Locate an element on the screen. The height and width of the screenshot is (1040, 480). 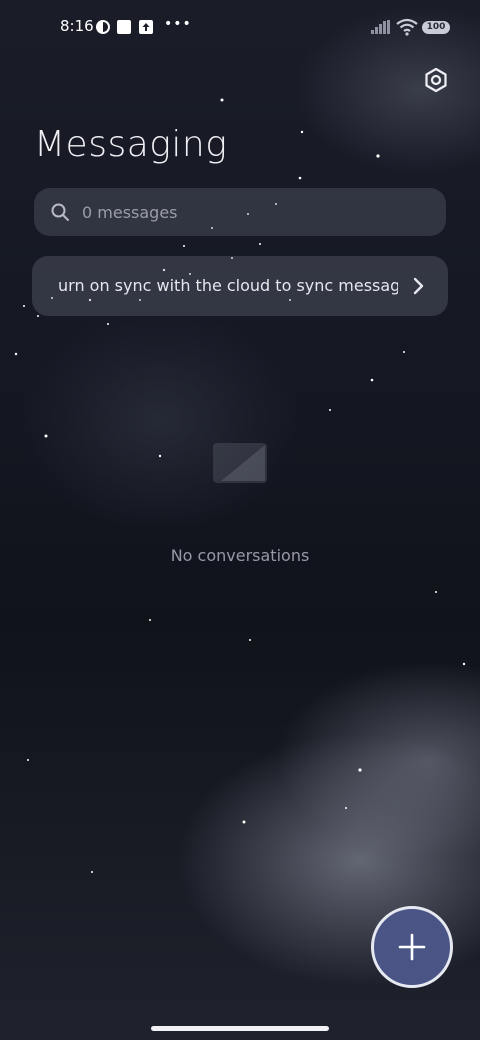
empty-state-message: No conversations is located at coordinates (240, 555).